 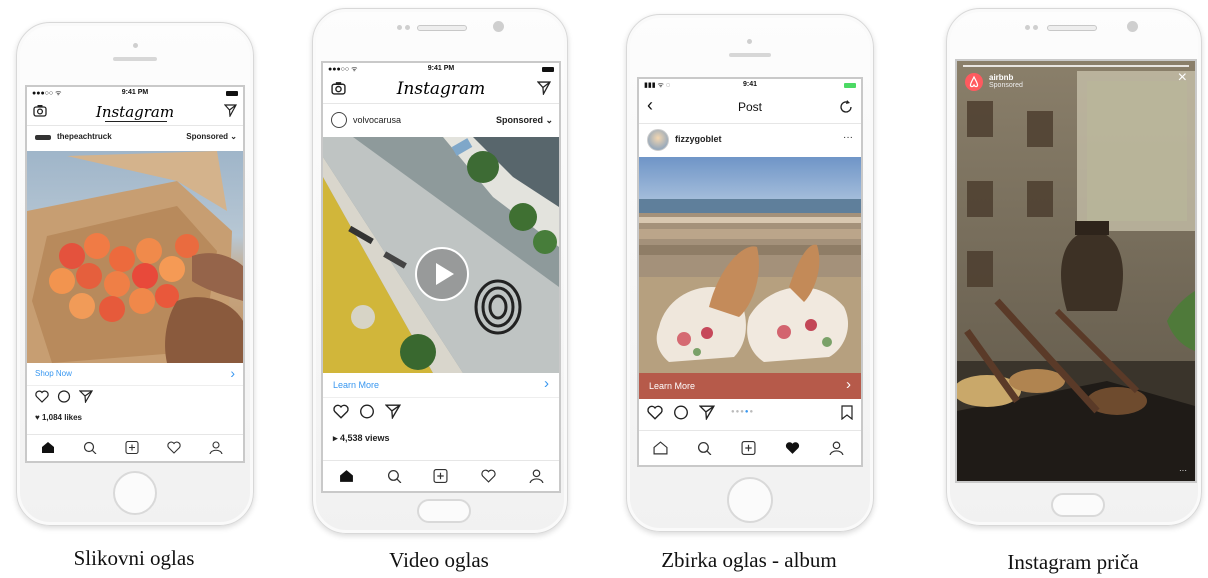 What do you see at coordinates (377, 120) in the screenshot?
I see `username: volvocarusa` at bounding box center [377, 120].